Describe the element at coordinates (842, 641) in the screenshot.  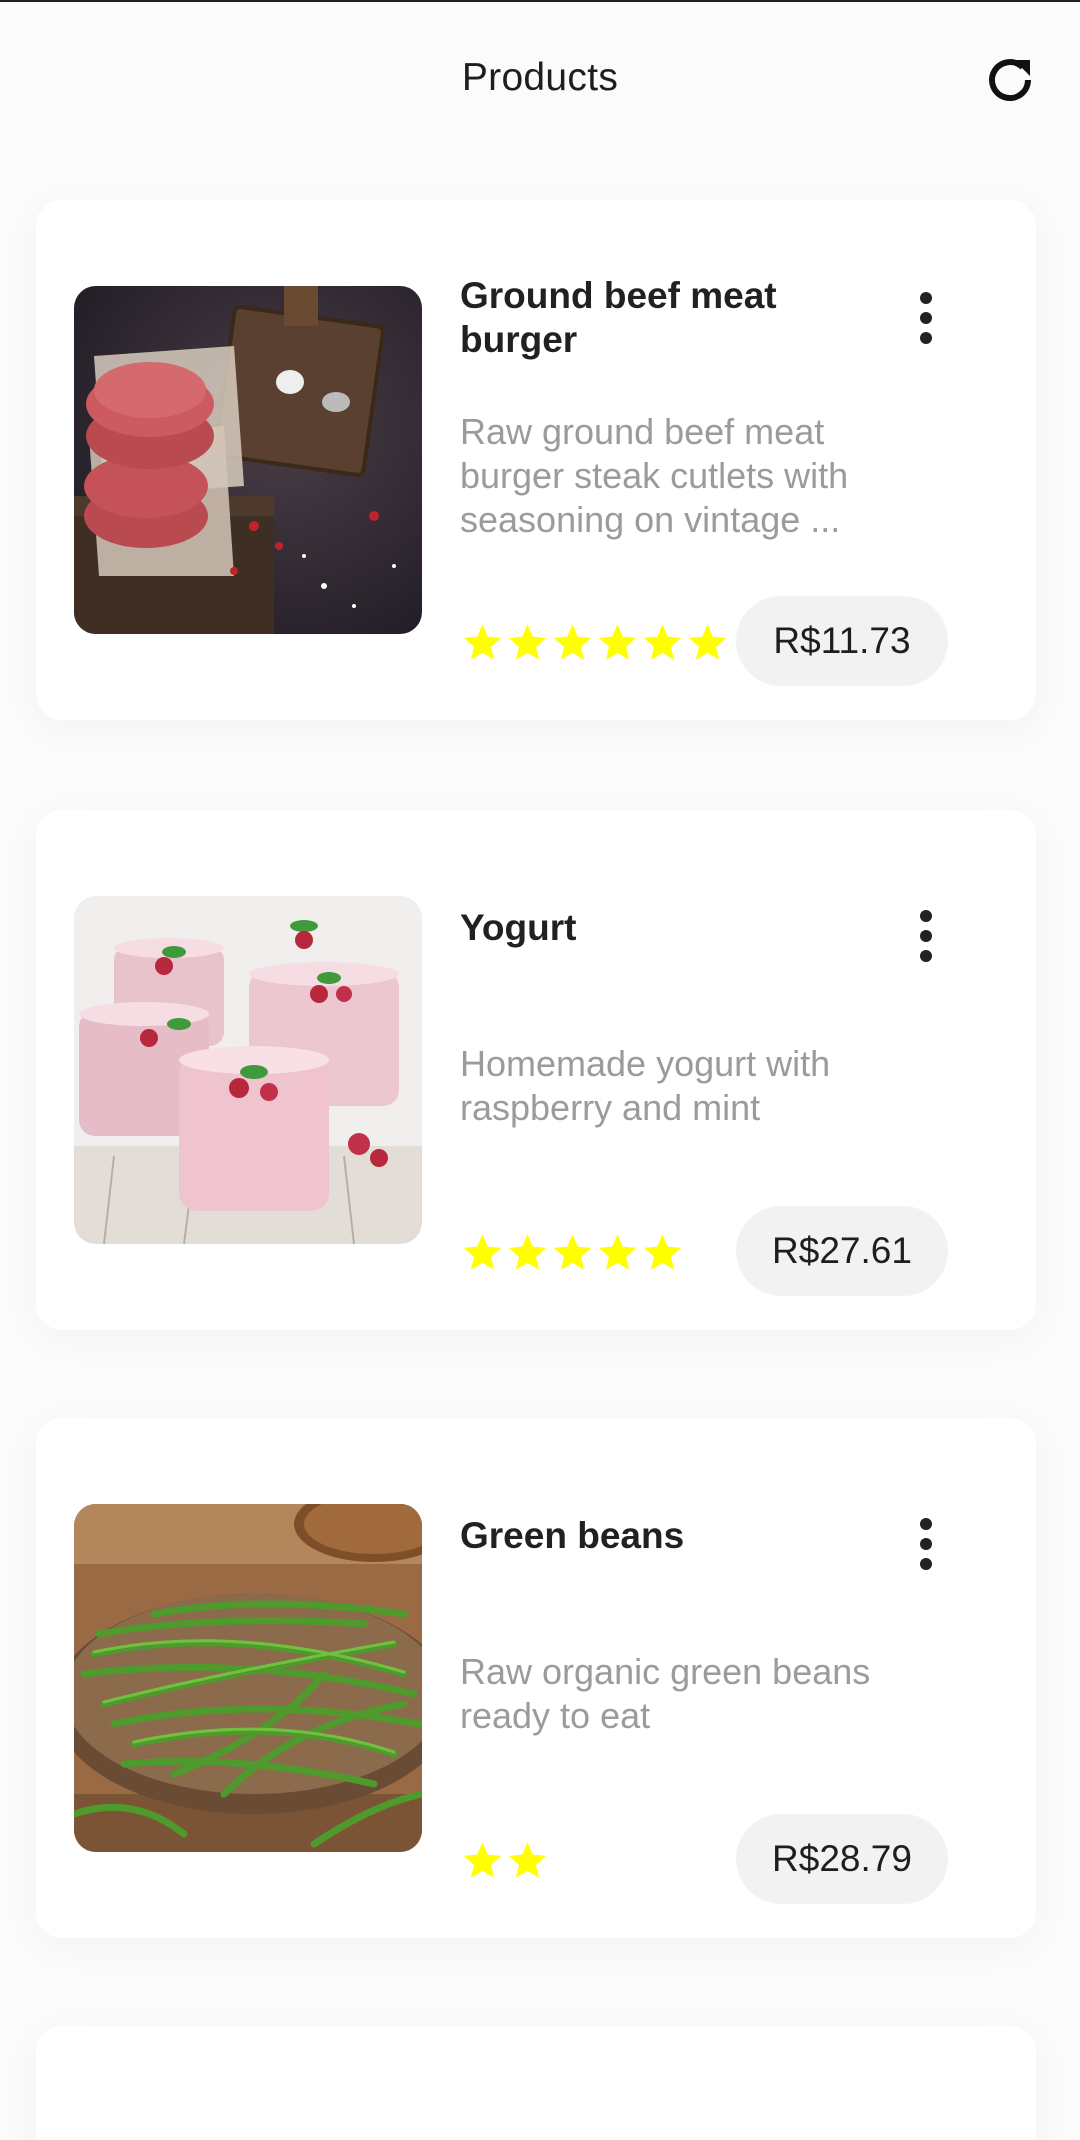
I see `price-badge: R$11.73` at that location.